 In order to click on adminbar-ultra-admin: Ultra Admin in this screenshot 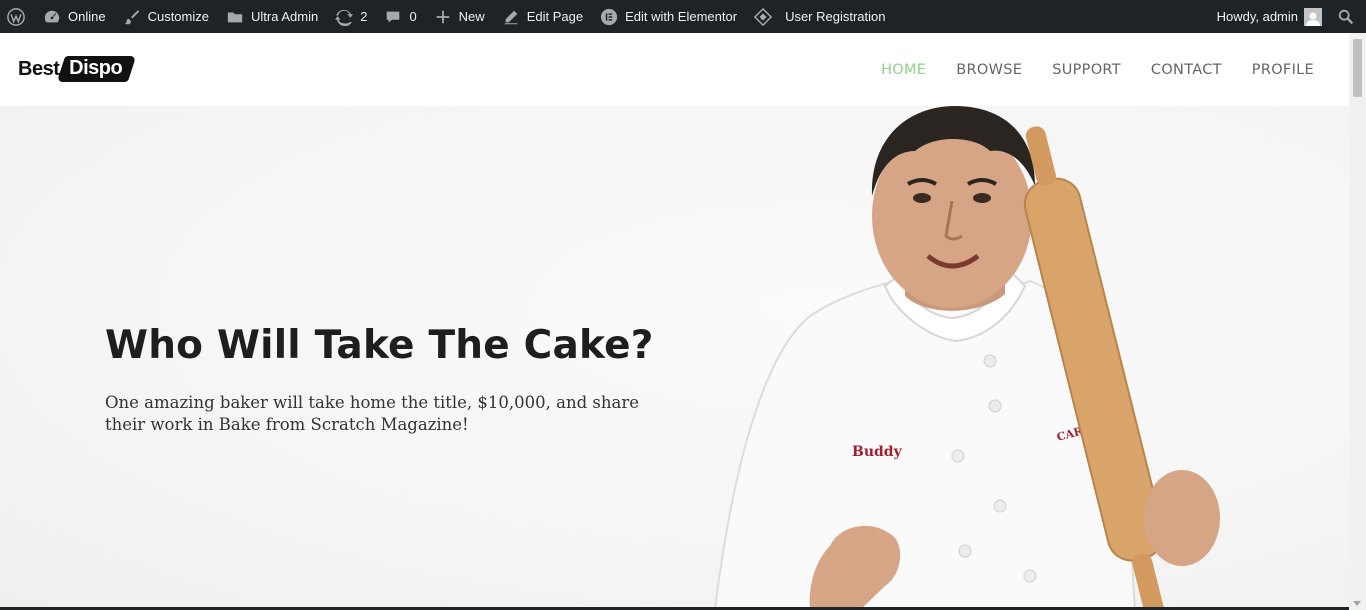, I will do `click(271, 16)`.